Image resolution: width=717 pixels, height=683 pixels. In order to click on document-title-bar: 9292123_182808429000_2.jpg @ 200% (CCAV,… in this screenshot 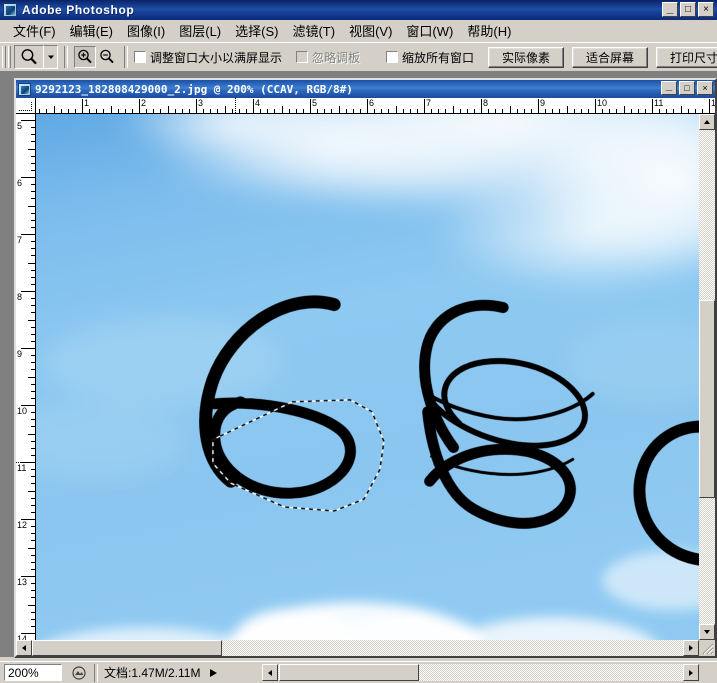, I will do `click(365, 89)`.